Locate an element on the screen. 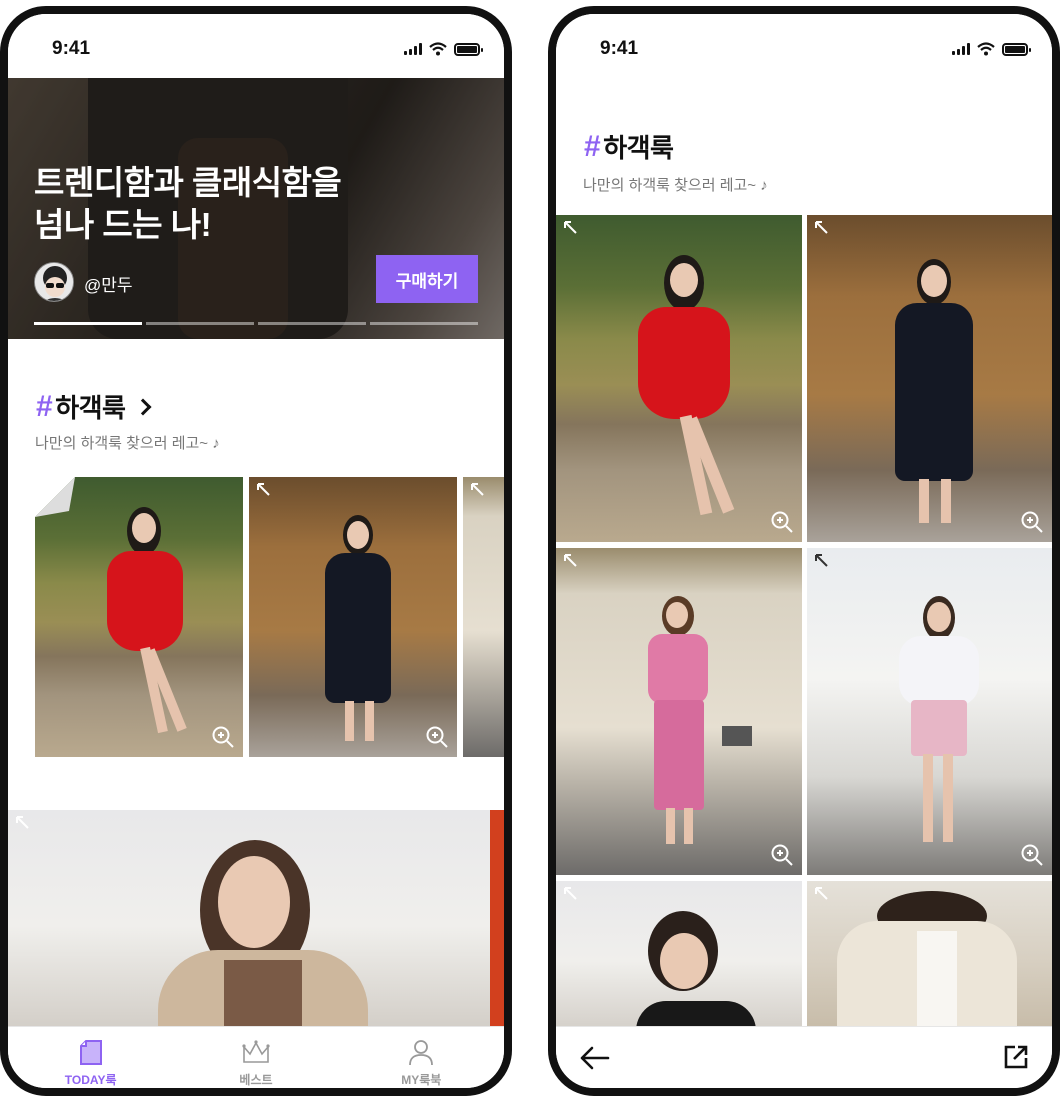 The image size is (1060, 1102). look-card-partial is located at coordinates (483, 617).